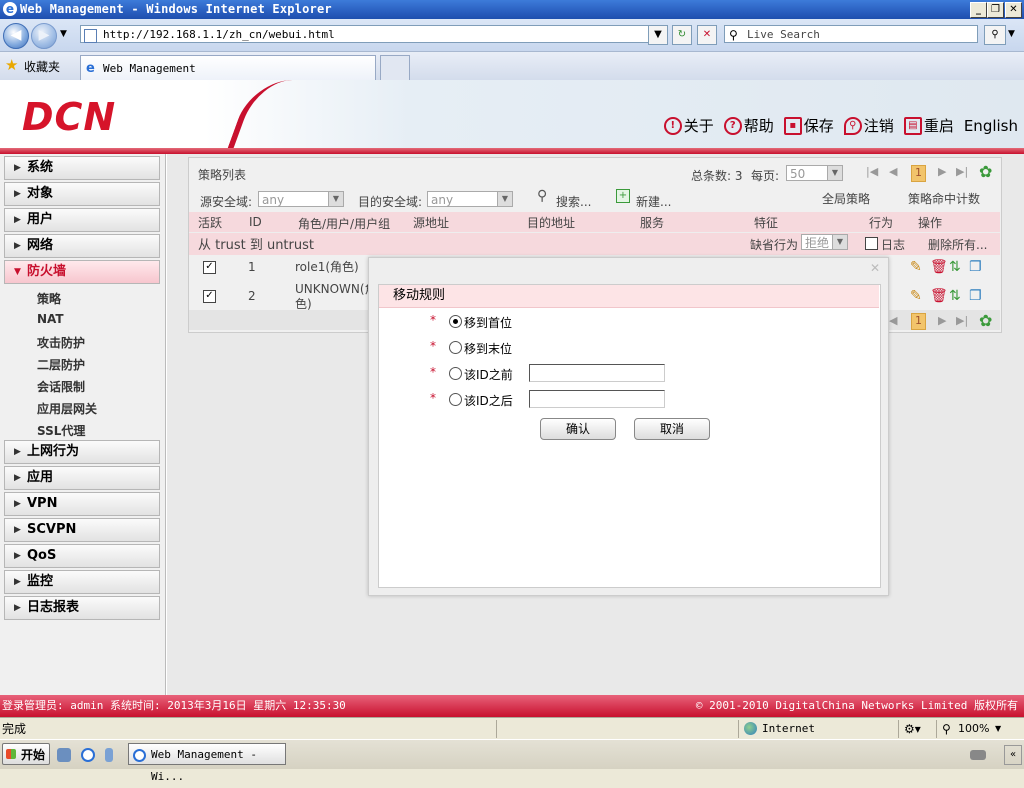 Image resolution: width=1024 pixels, height=788 pixels. Describe the element at coordinates (824, 242) in the screenshot. I see `default-action-select: 拒绝 ▼` at that location.